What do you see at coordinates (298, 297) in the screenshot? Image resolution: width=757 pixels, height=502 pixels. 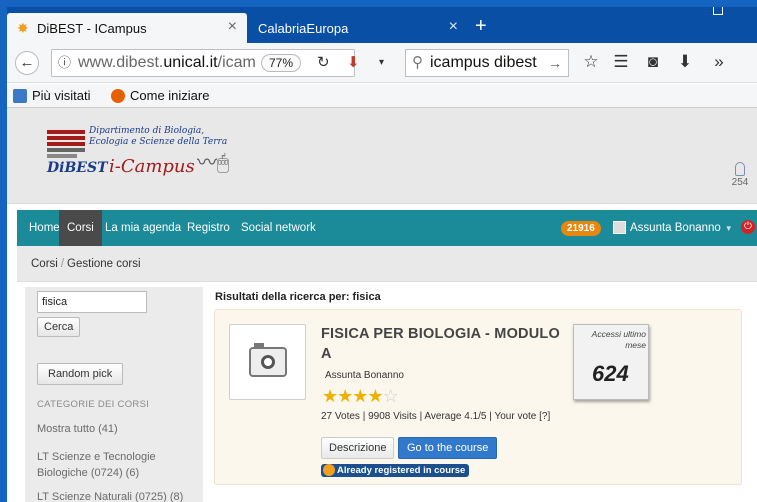 I see `results-heading: Risultati della ricerca per: fisica` at bounding box center [298, 297].